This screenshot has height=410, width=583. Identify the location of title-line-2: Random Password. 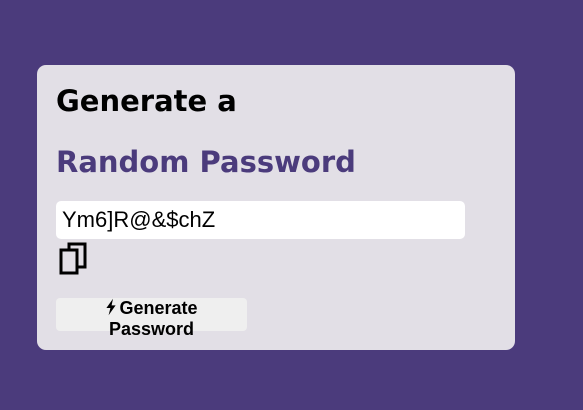
(206, 162).